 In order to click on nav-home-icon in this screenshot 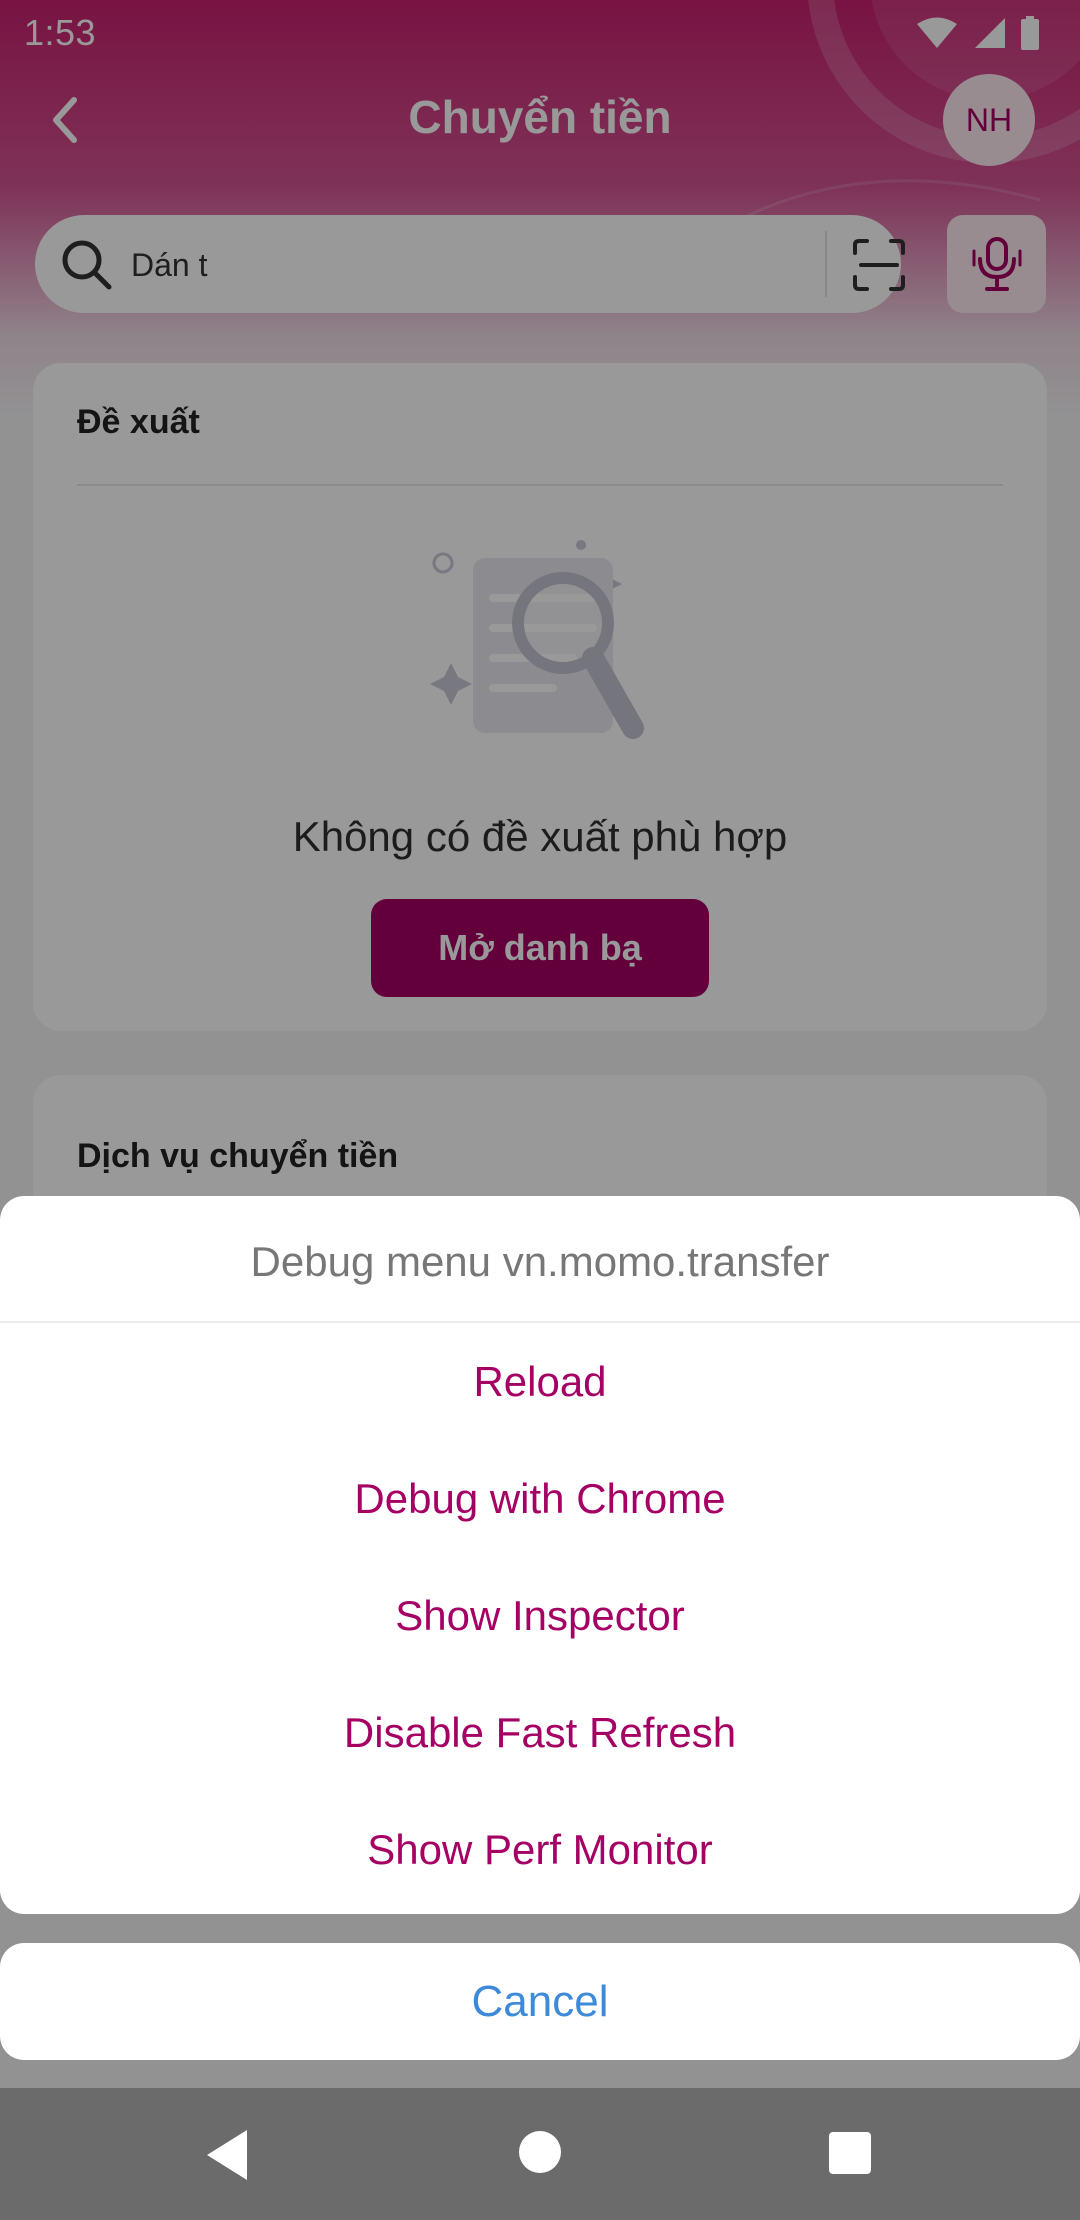, I will do `click(540, 2152)`.